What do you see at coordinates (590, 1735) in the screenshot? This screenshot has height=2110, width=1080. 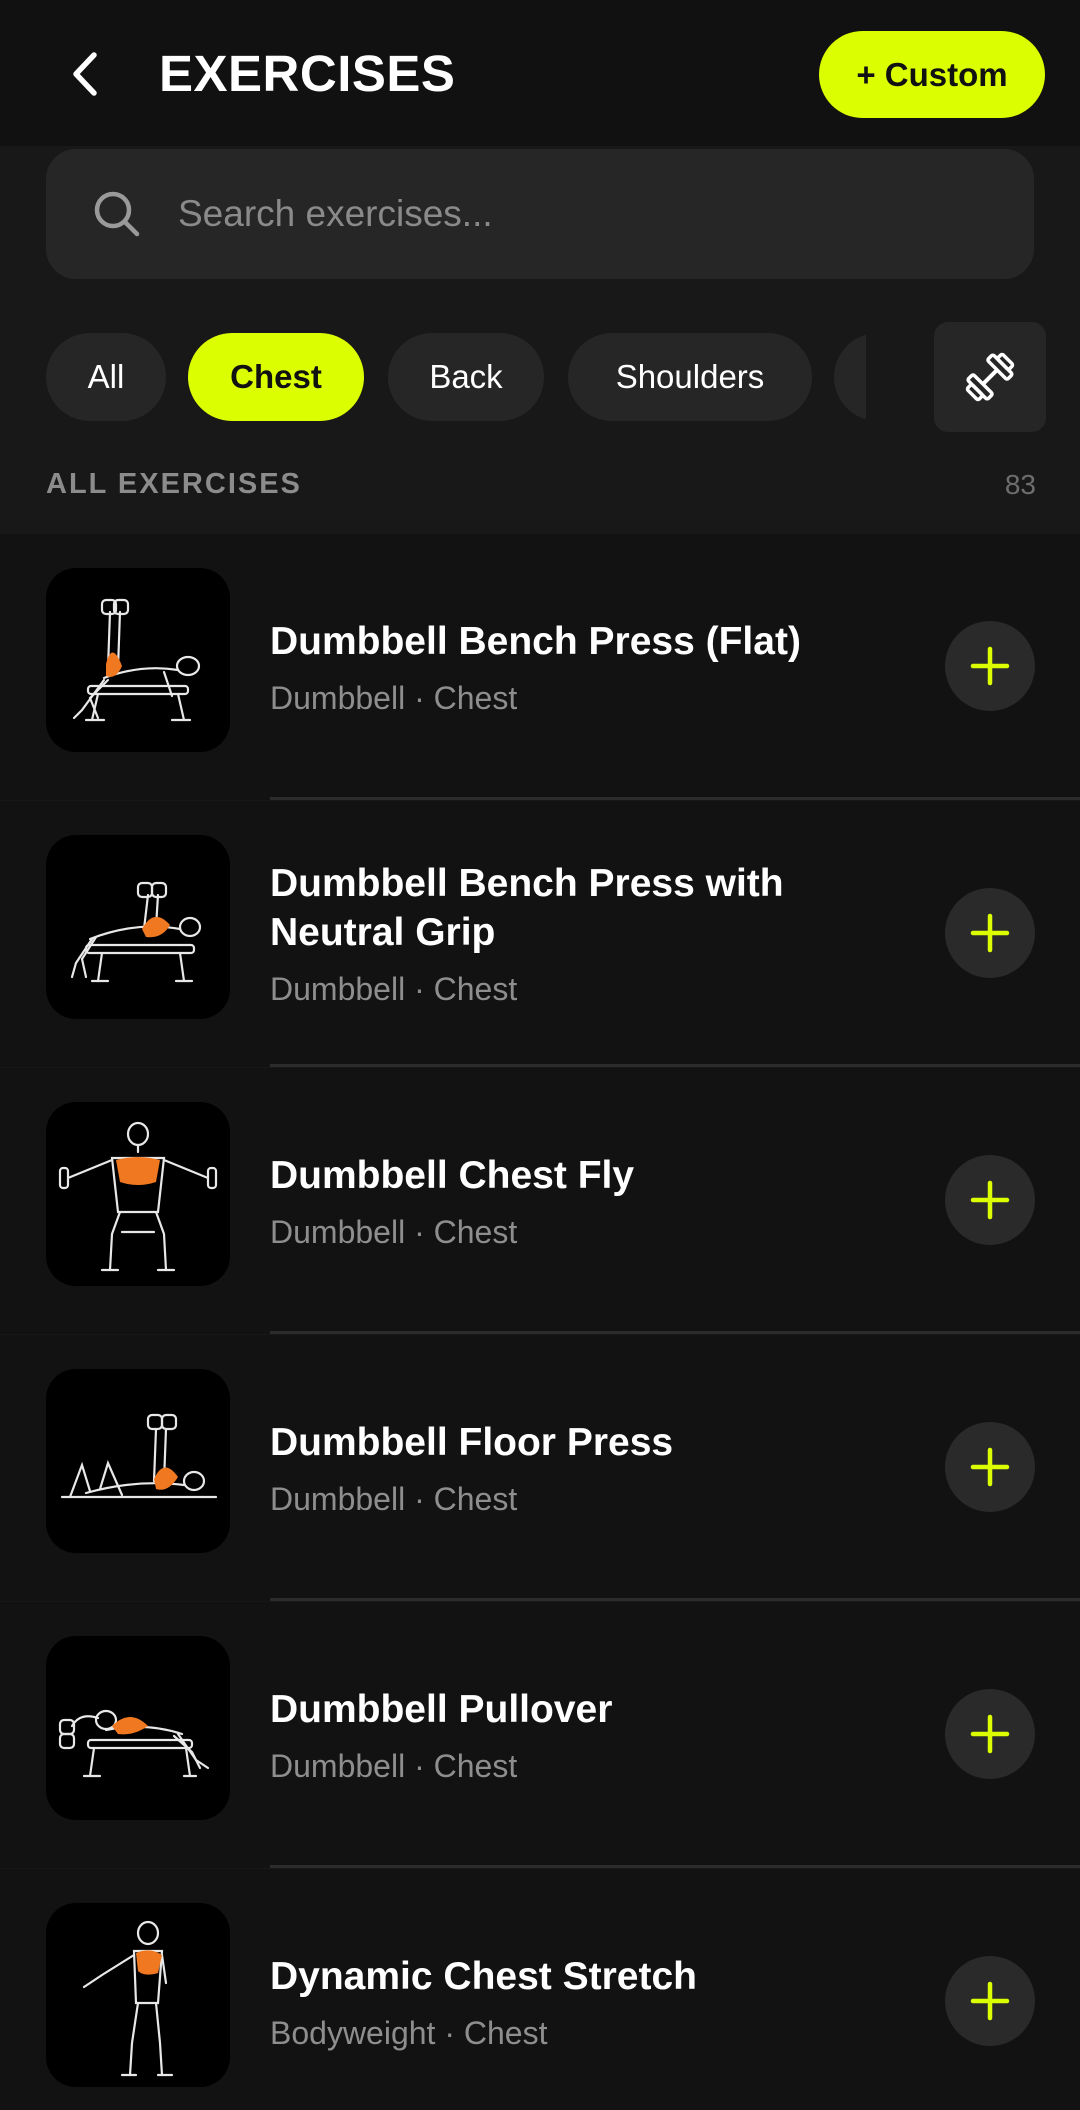 I see `exercise-info: Dumbbell Pullover Dumbbell · Chest` at bounding box center [590, 1735].